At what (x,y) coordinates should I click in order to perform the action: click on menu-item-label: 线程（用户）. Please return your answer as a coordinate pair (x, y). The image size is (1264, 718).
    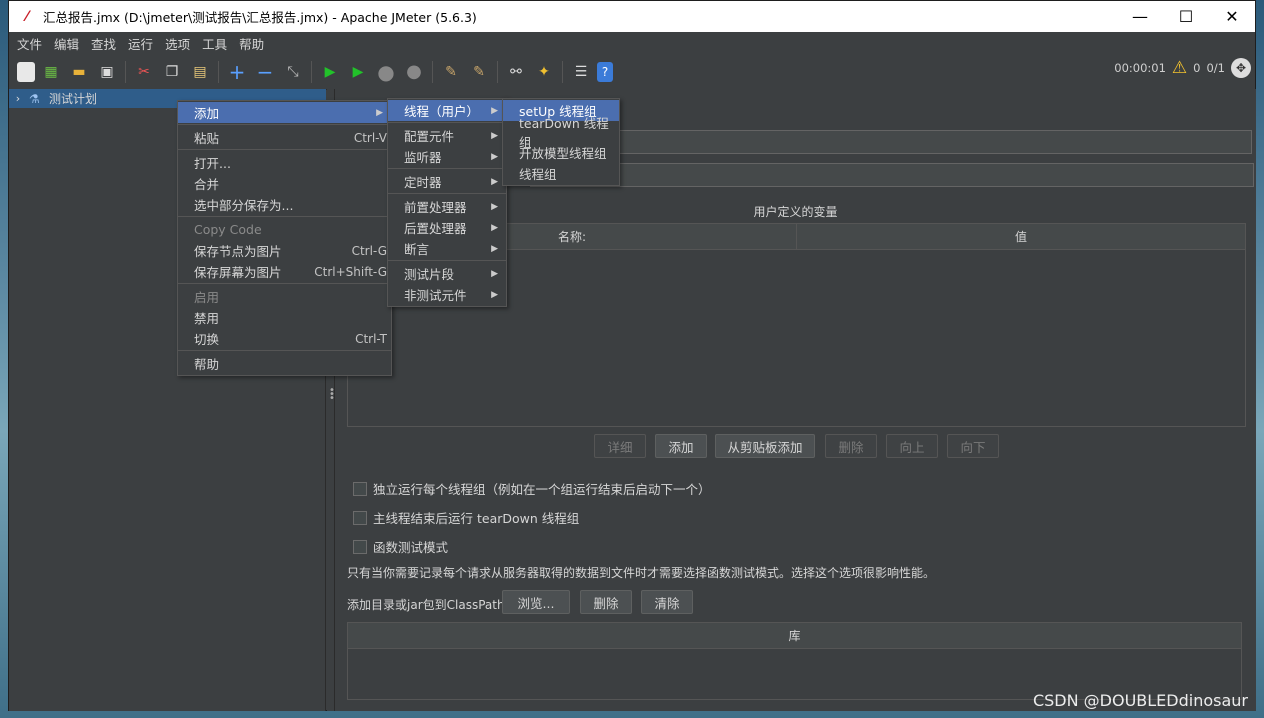
    Looking at the image, I should click on (442, 111).